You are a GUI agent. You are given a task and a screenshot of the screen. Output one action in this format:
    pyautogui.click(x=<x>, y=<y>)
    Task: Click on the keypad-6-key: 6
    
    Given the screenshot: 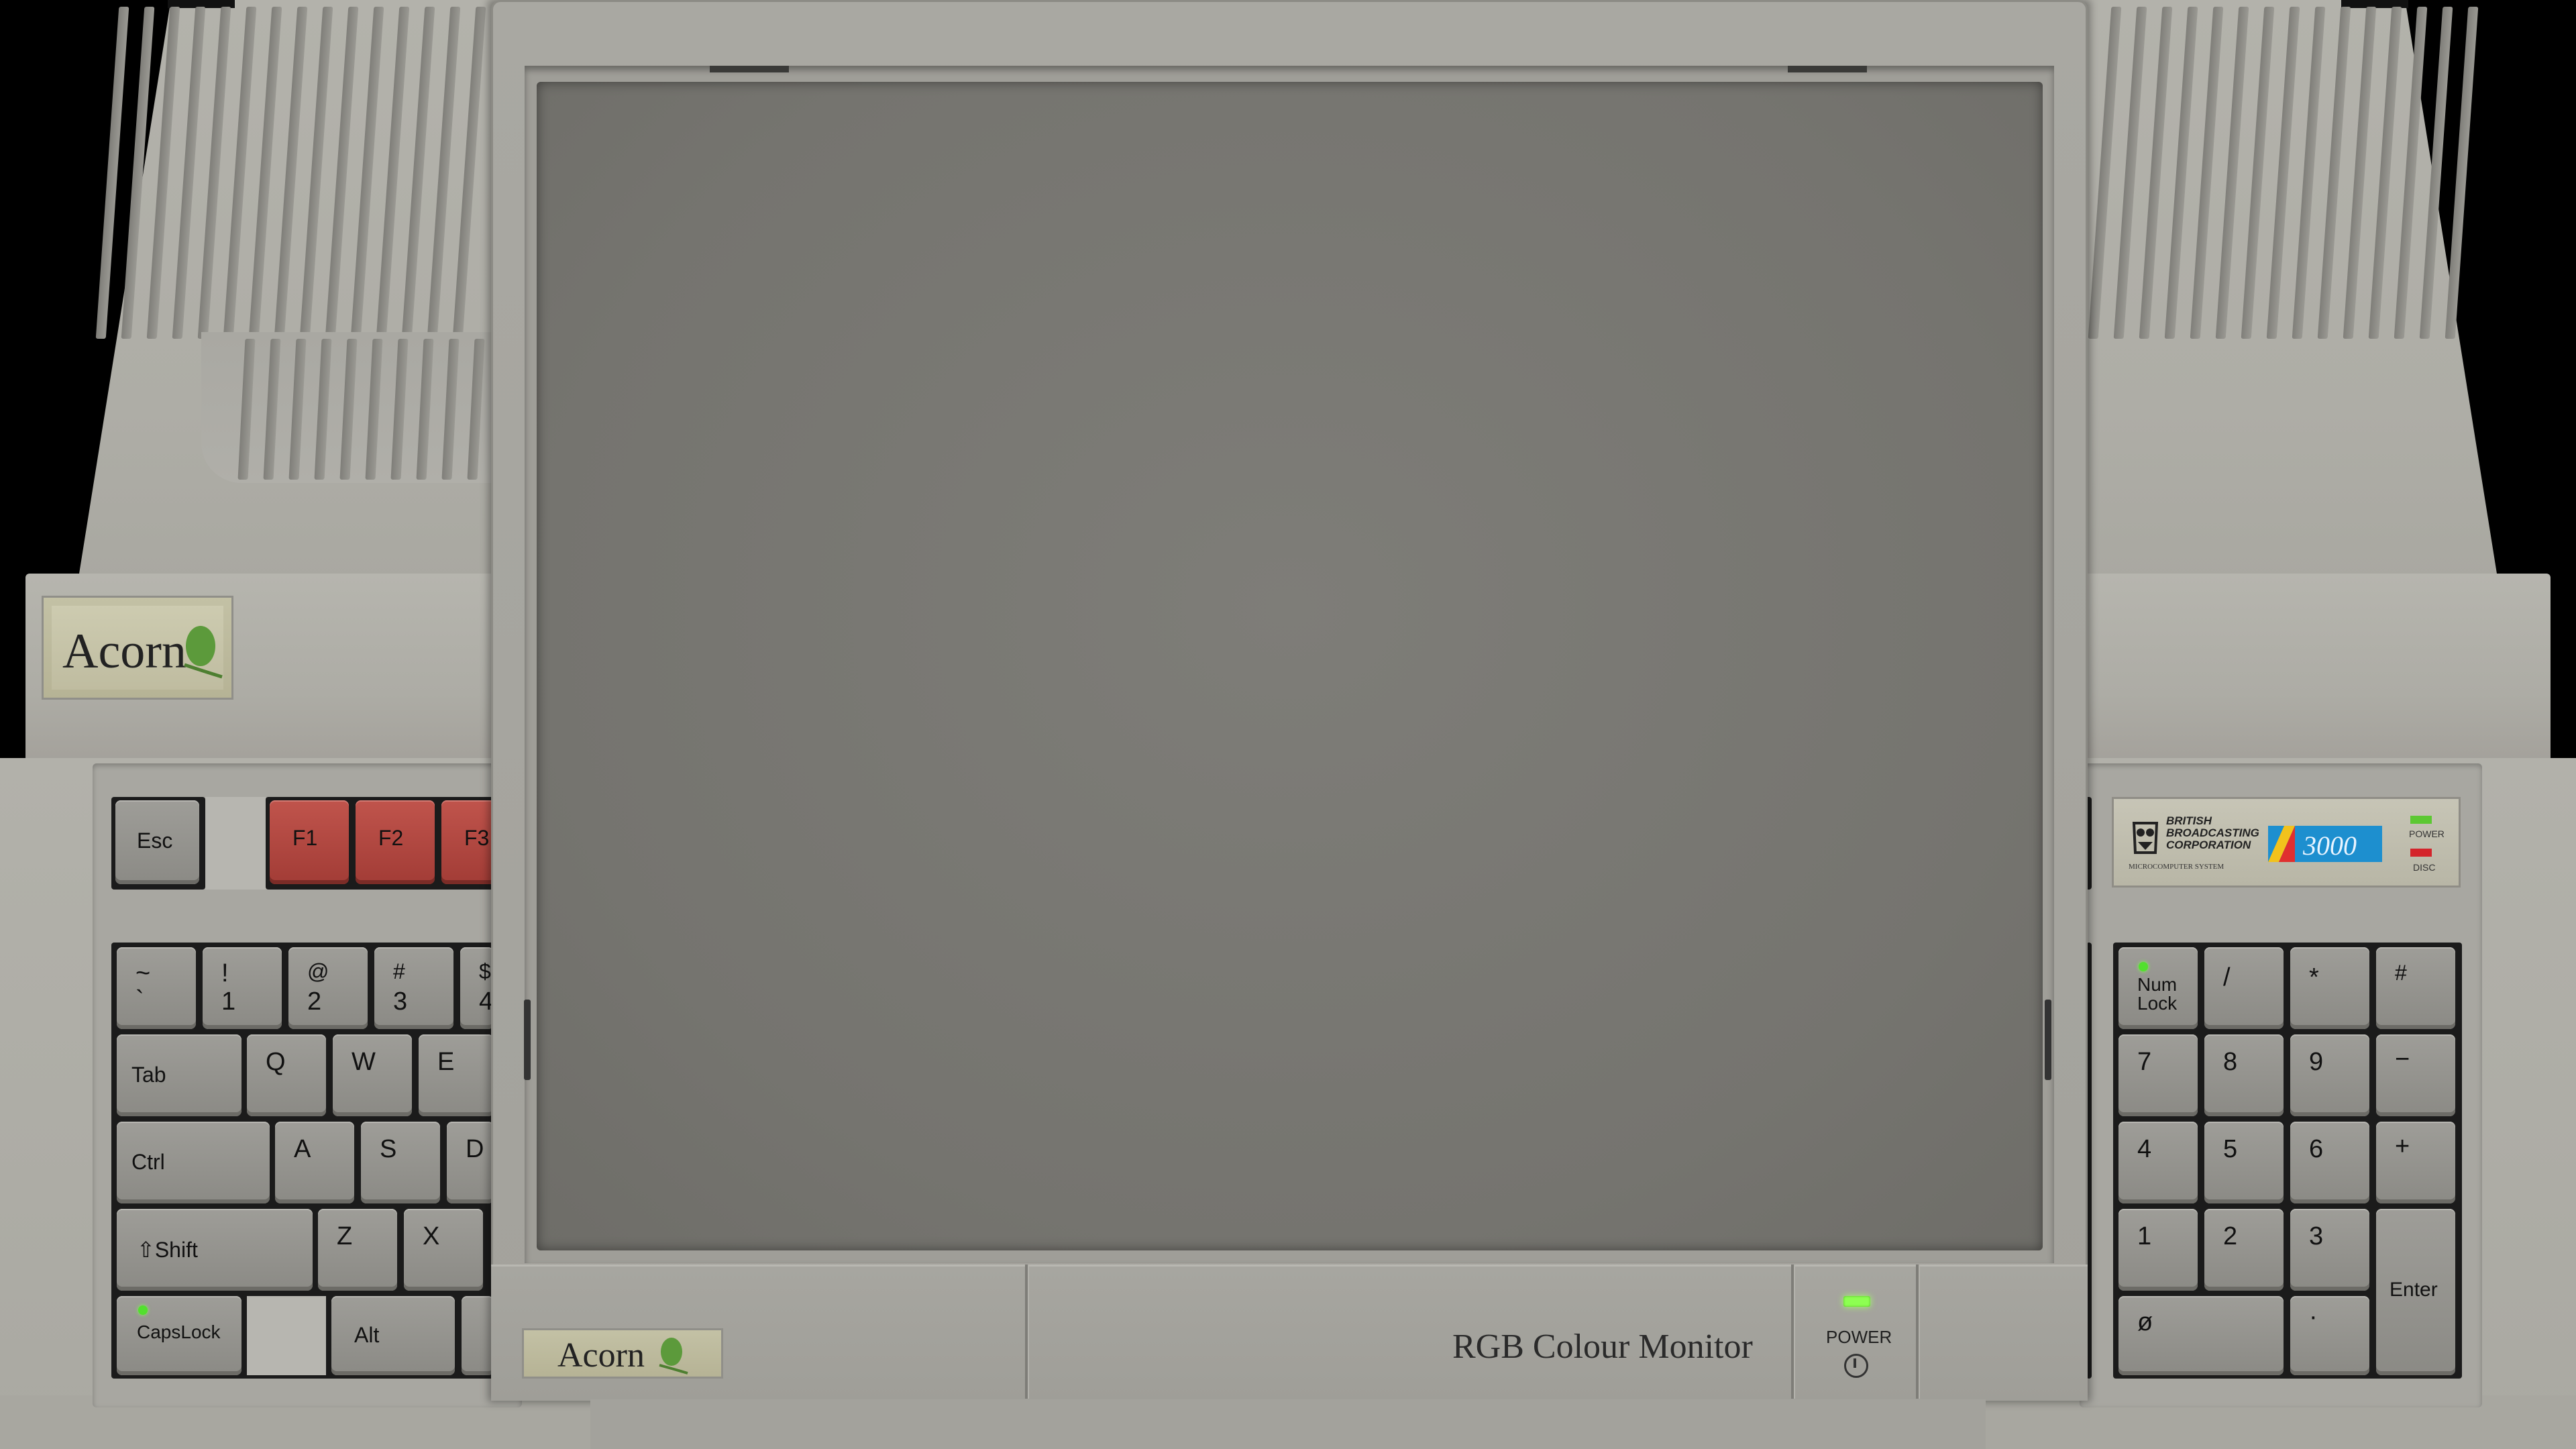 What is the action you would take?
    pyautogui.click(x=2329, y=1162)
    